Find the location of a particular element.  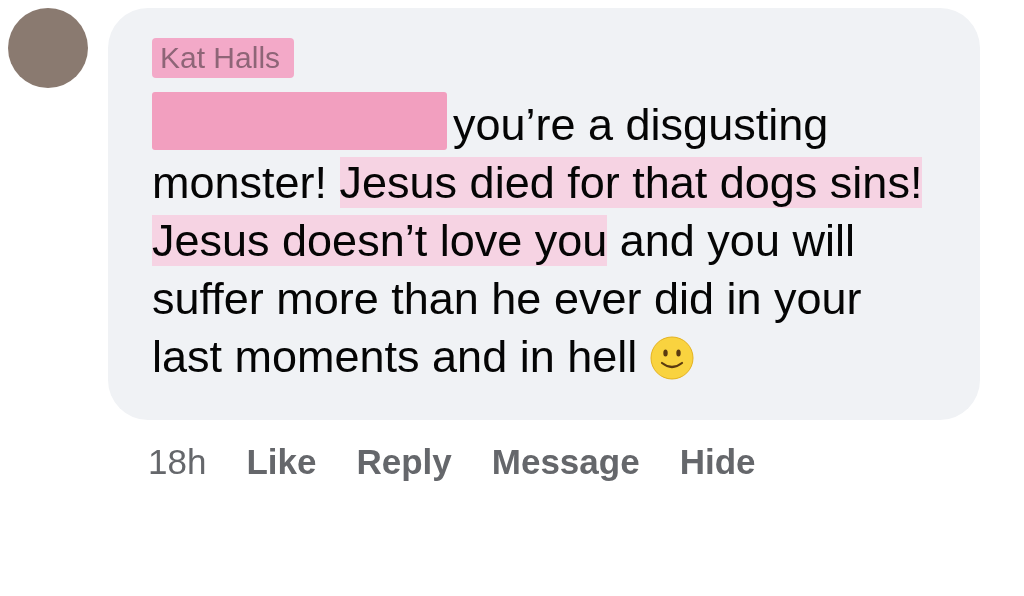

comment-action-link: Message is located at coordinates (565, 462).